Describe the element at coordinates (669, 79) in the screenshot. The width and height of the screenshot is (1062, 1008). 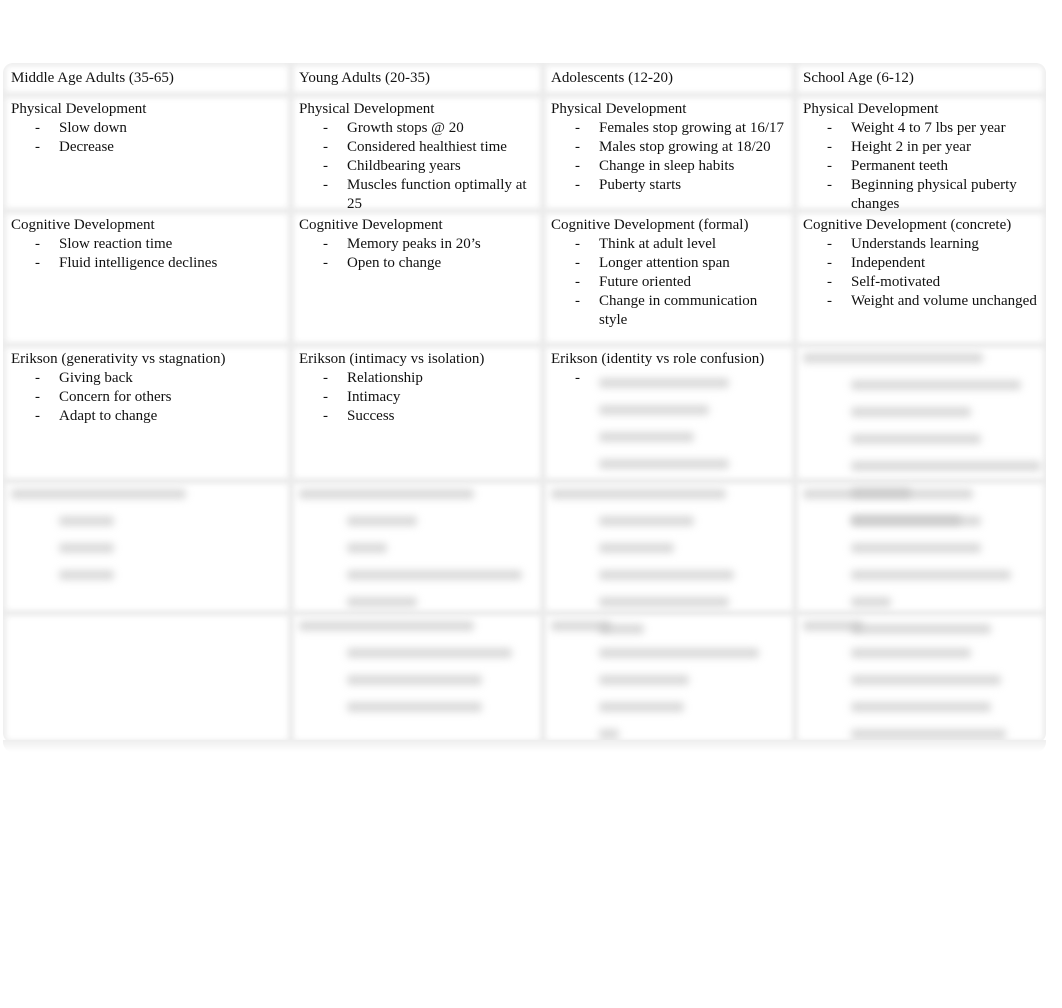
I see `header-adolescents: Adolescents (12-20)` at that location.